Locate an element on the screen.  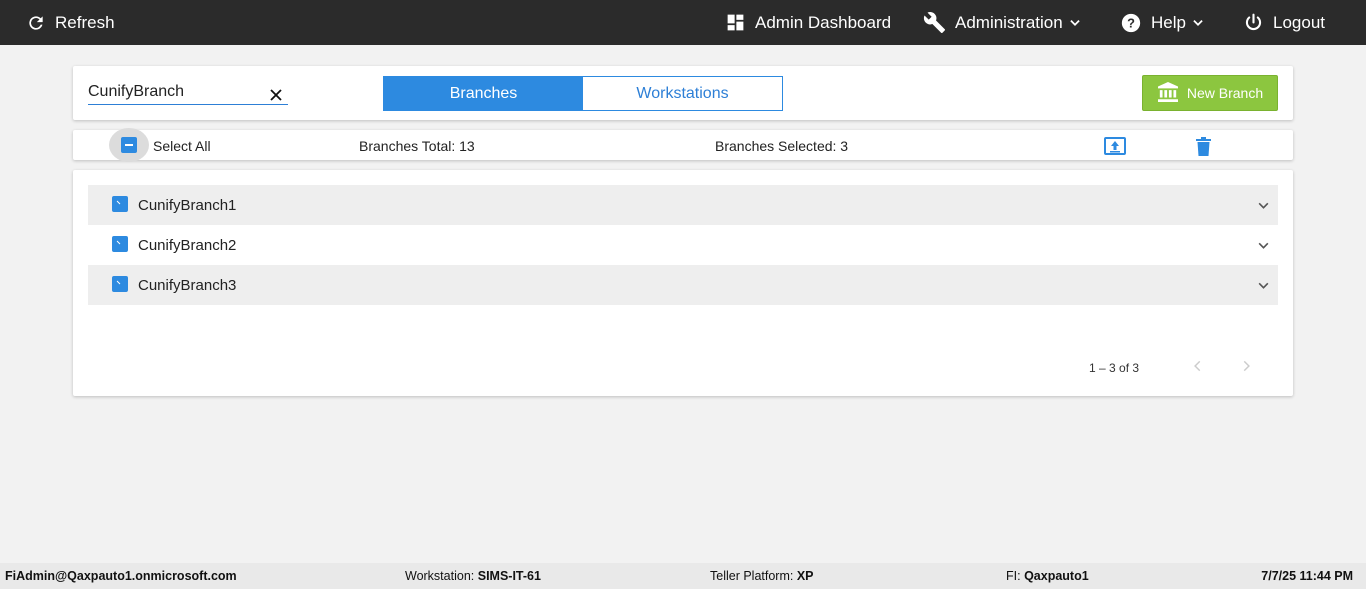
wrench-icon is located at coordinates (934, 22).